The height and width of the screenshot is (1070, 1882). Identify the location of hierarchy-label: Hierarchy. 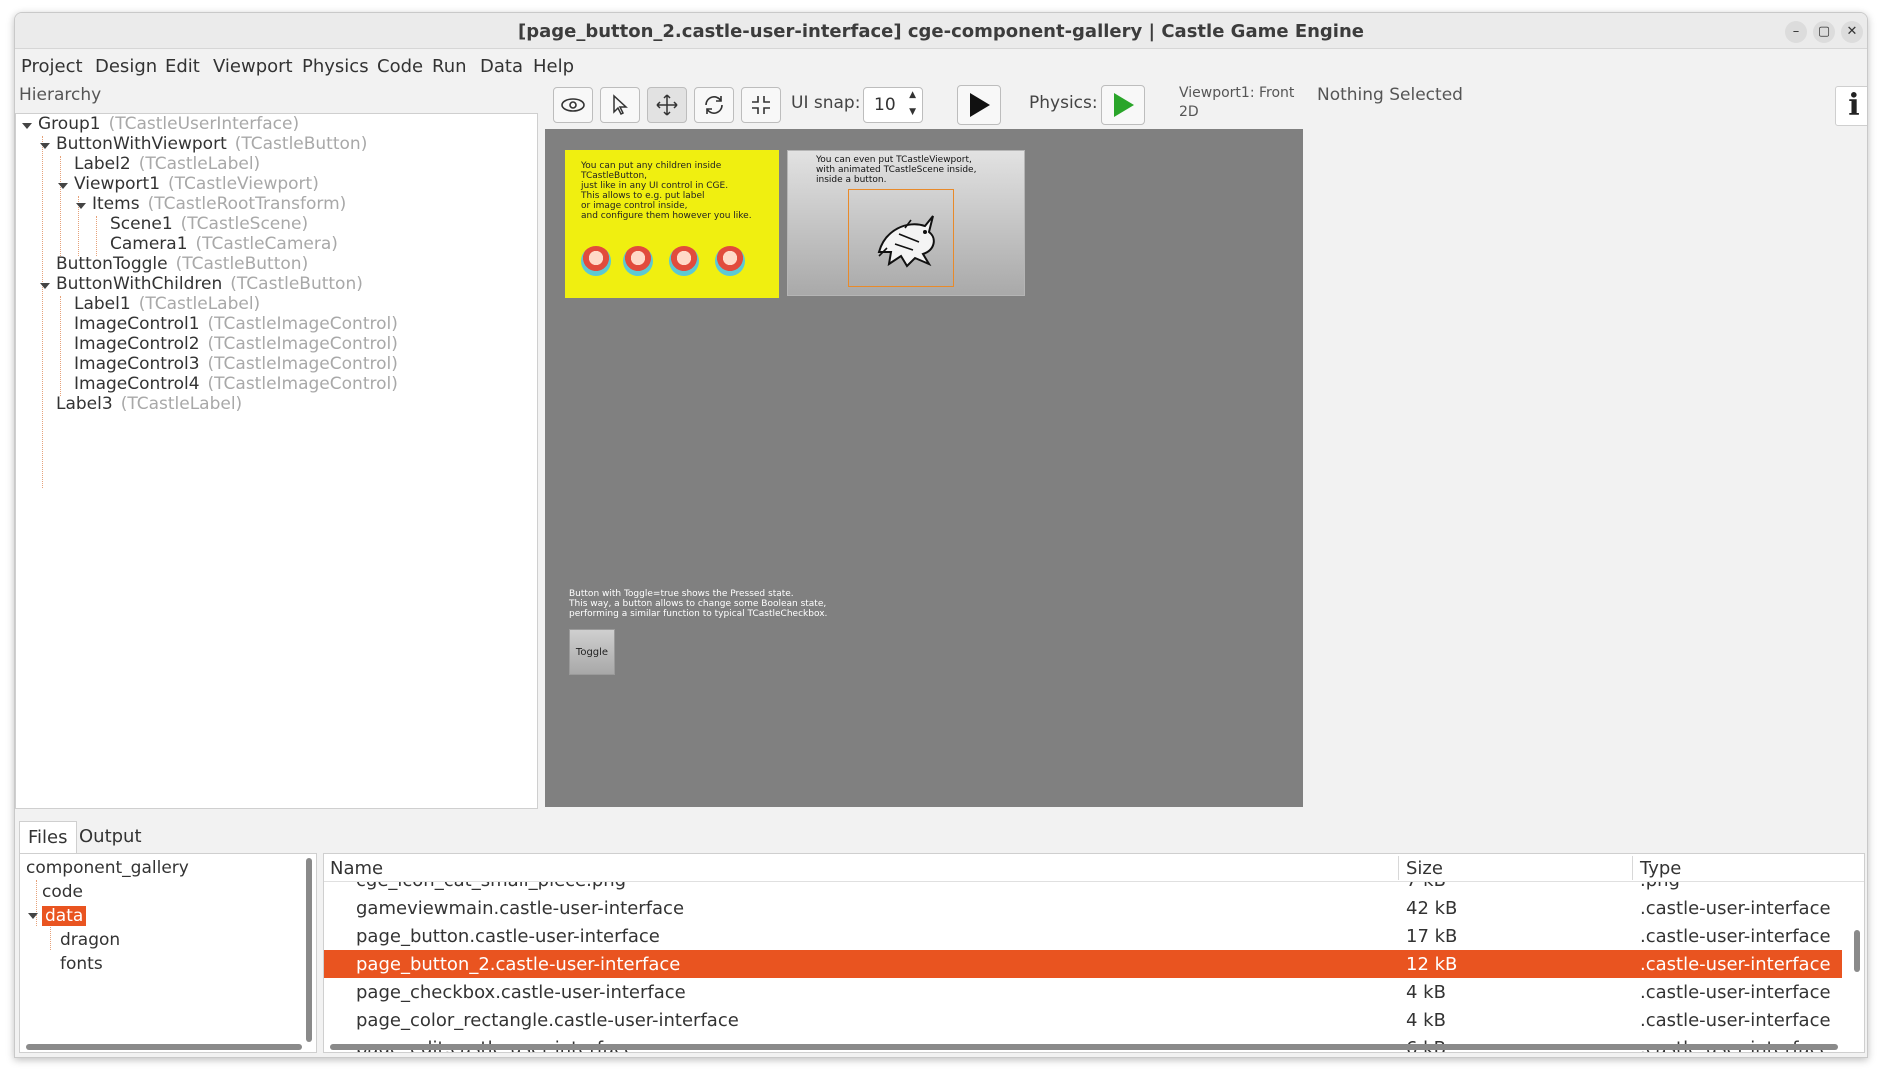
(60, 95).